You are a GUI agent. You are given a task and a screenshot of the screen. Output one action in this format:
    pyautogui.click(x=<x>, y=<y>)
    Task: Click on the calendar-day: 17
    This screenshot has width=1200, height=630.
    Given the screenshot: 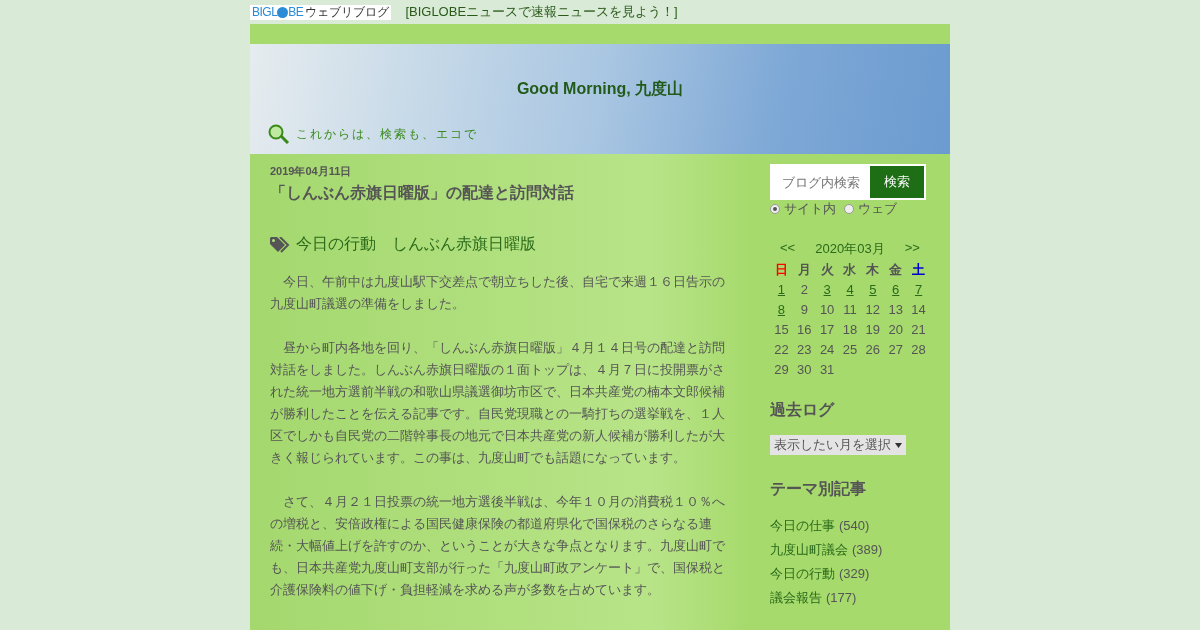 What is the action you would take?
    pyautogui.click(x=827, y=329)
    